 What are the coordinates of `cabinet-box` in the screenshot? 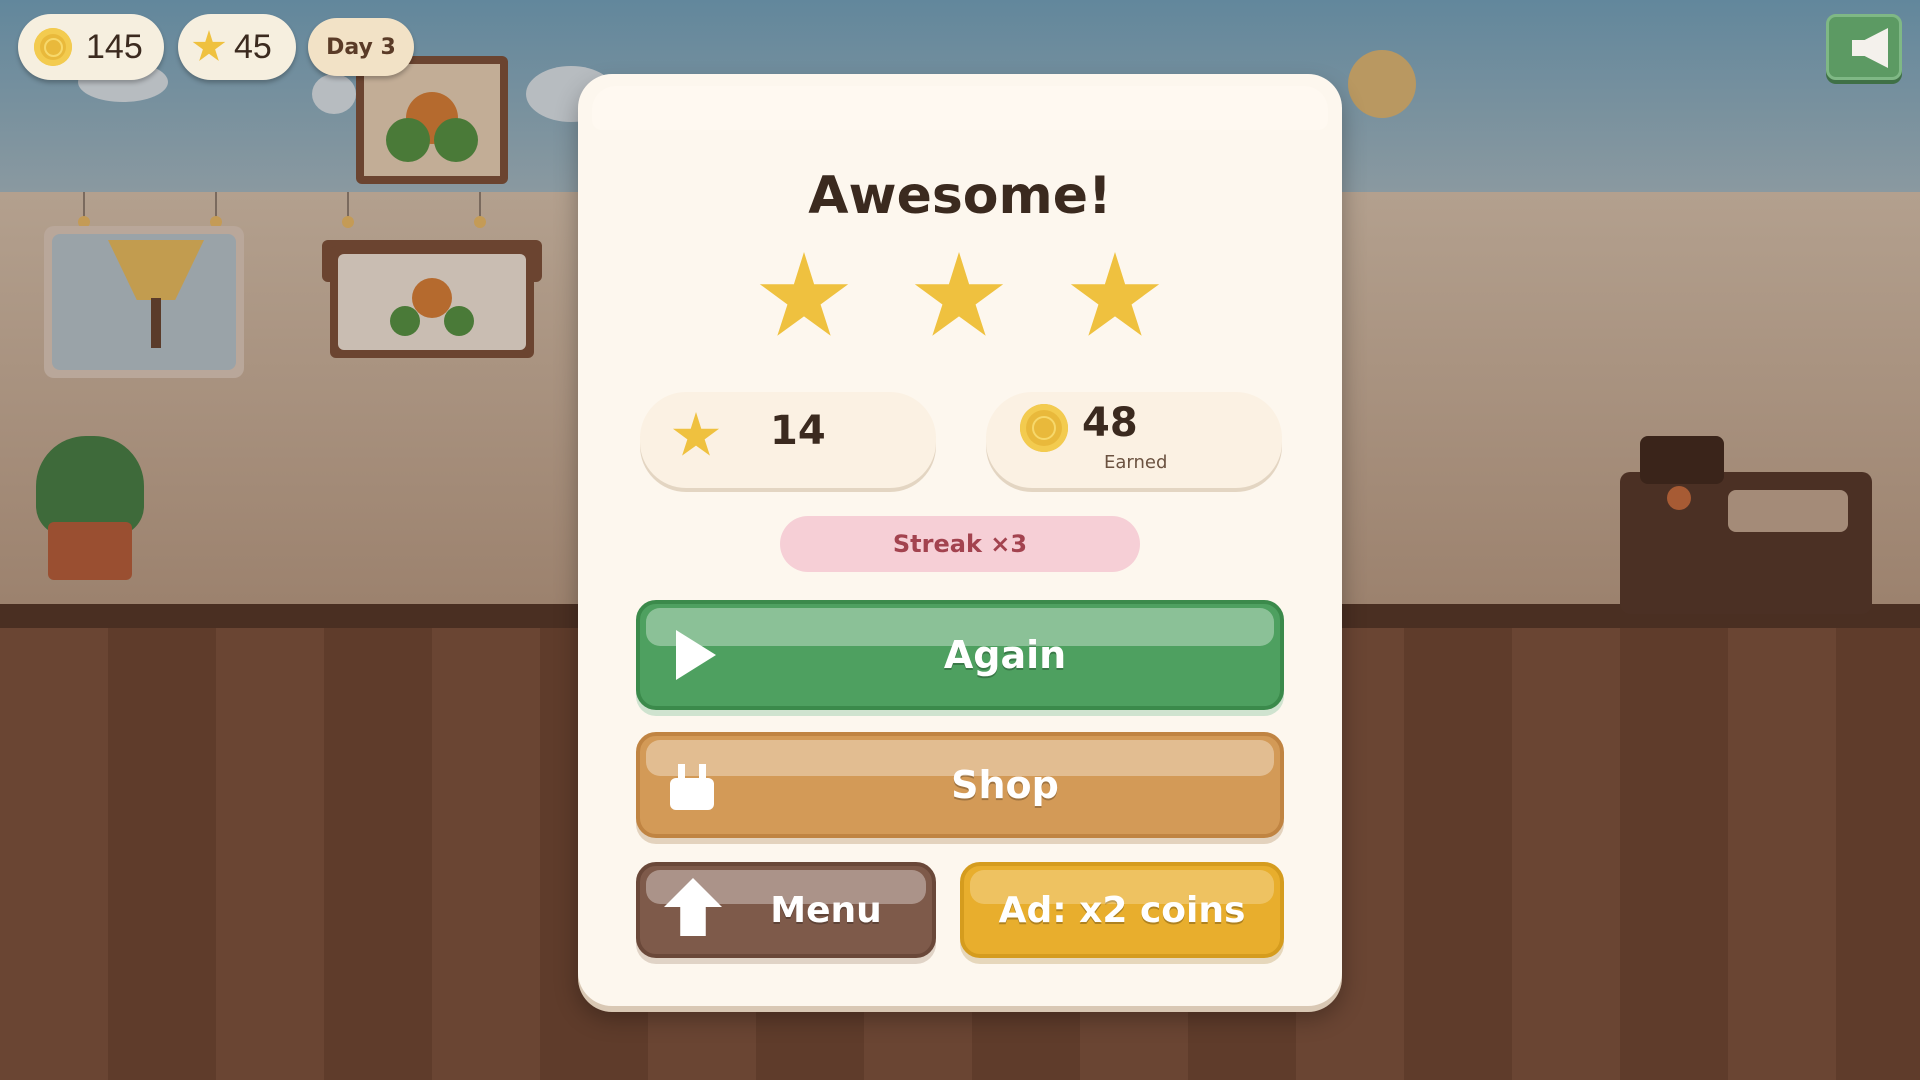 It's located at (1682, 460).